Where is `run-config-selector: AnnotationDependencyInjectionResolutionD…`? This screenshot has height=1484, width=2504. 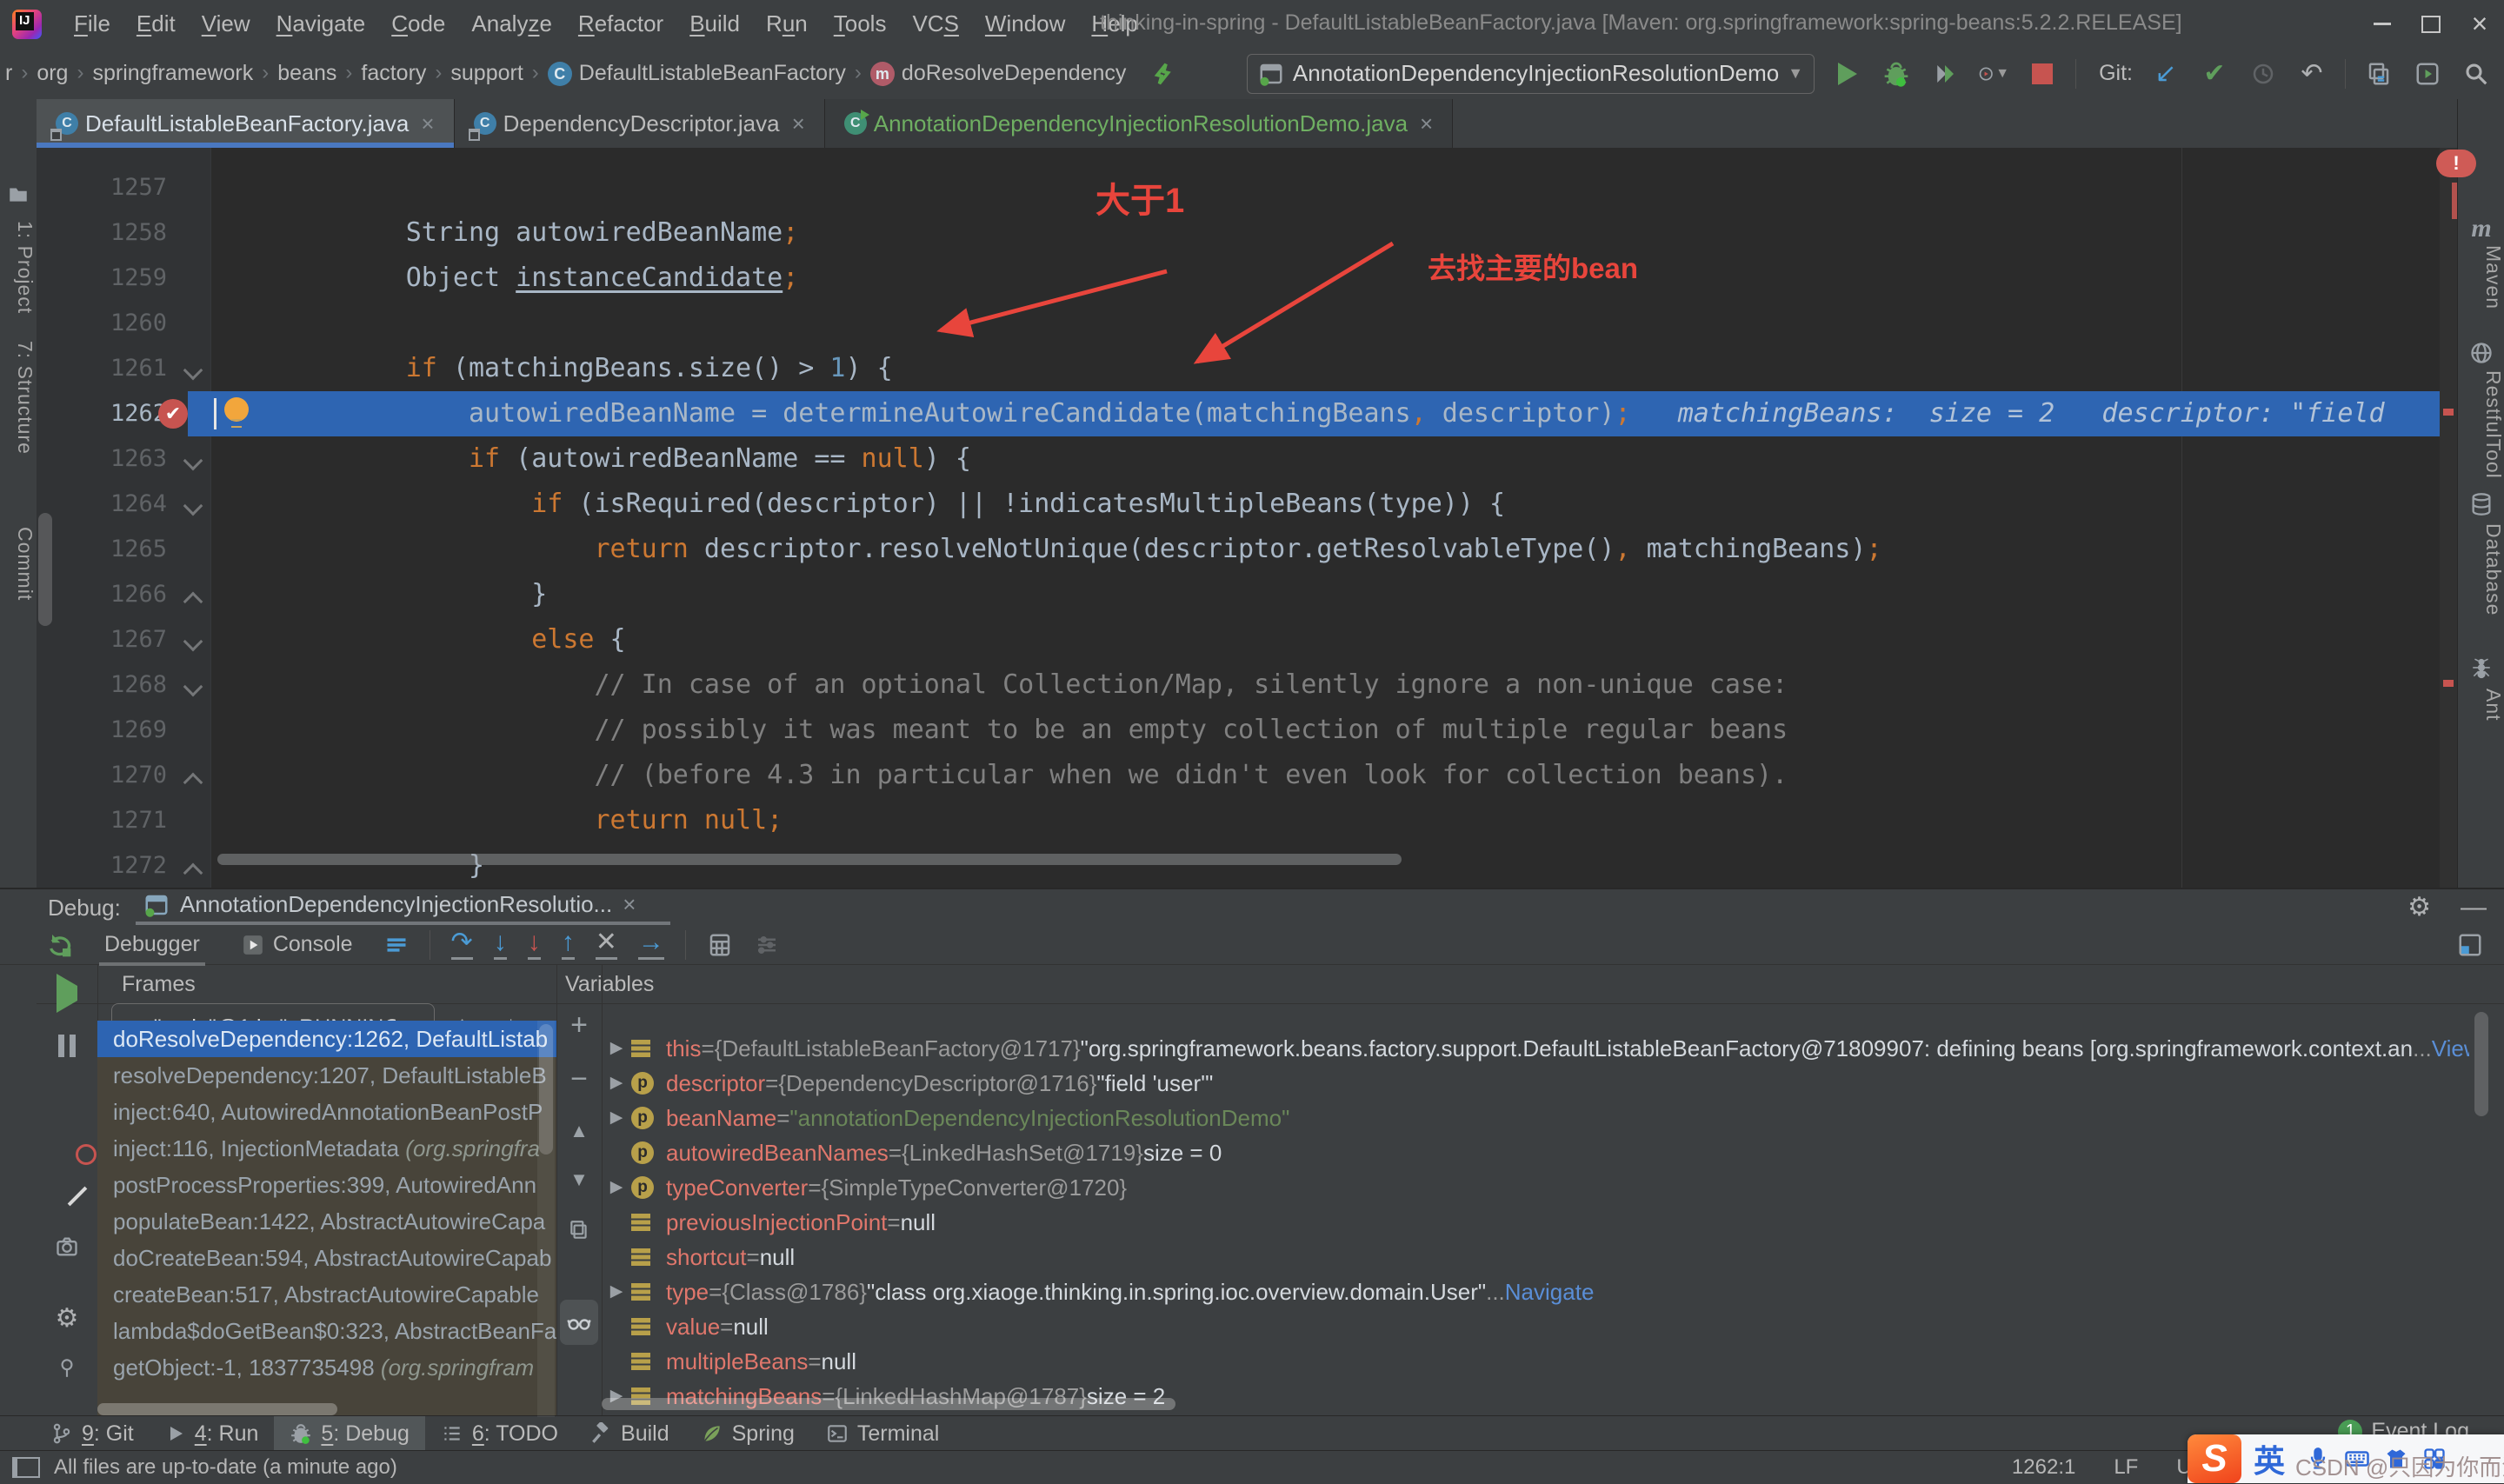 run-config-selector: AnnotationDependencyInjectionResolutionD… is located at coordinates (1530, 73).